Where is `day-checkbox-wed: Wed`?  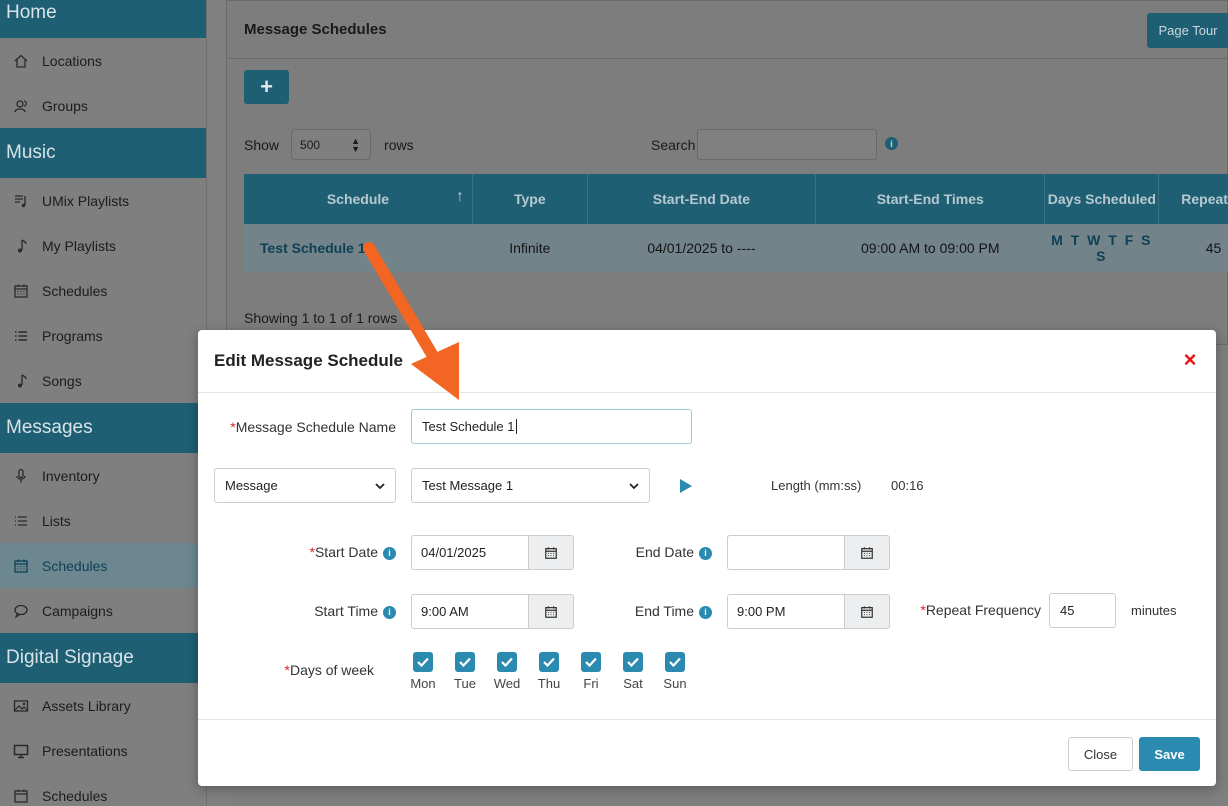
day-checkbox-wed: Wed is located at coordinates (507, 671).